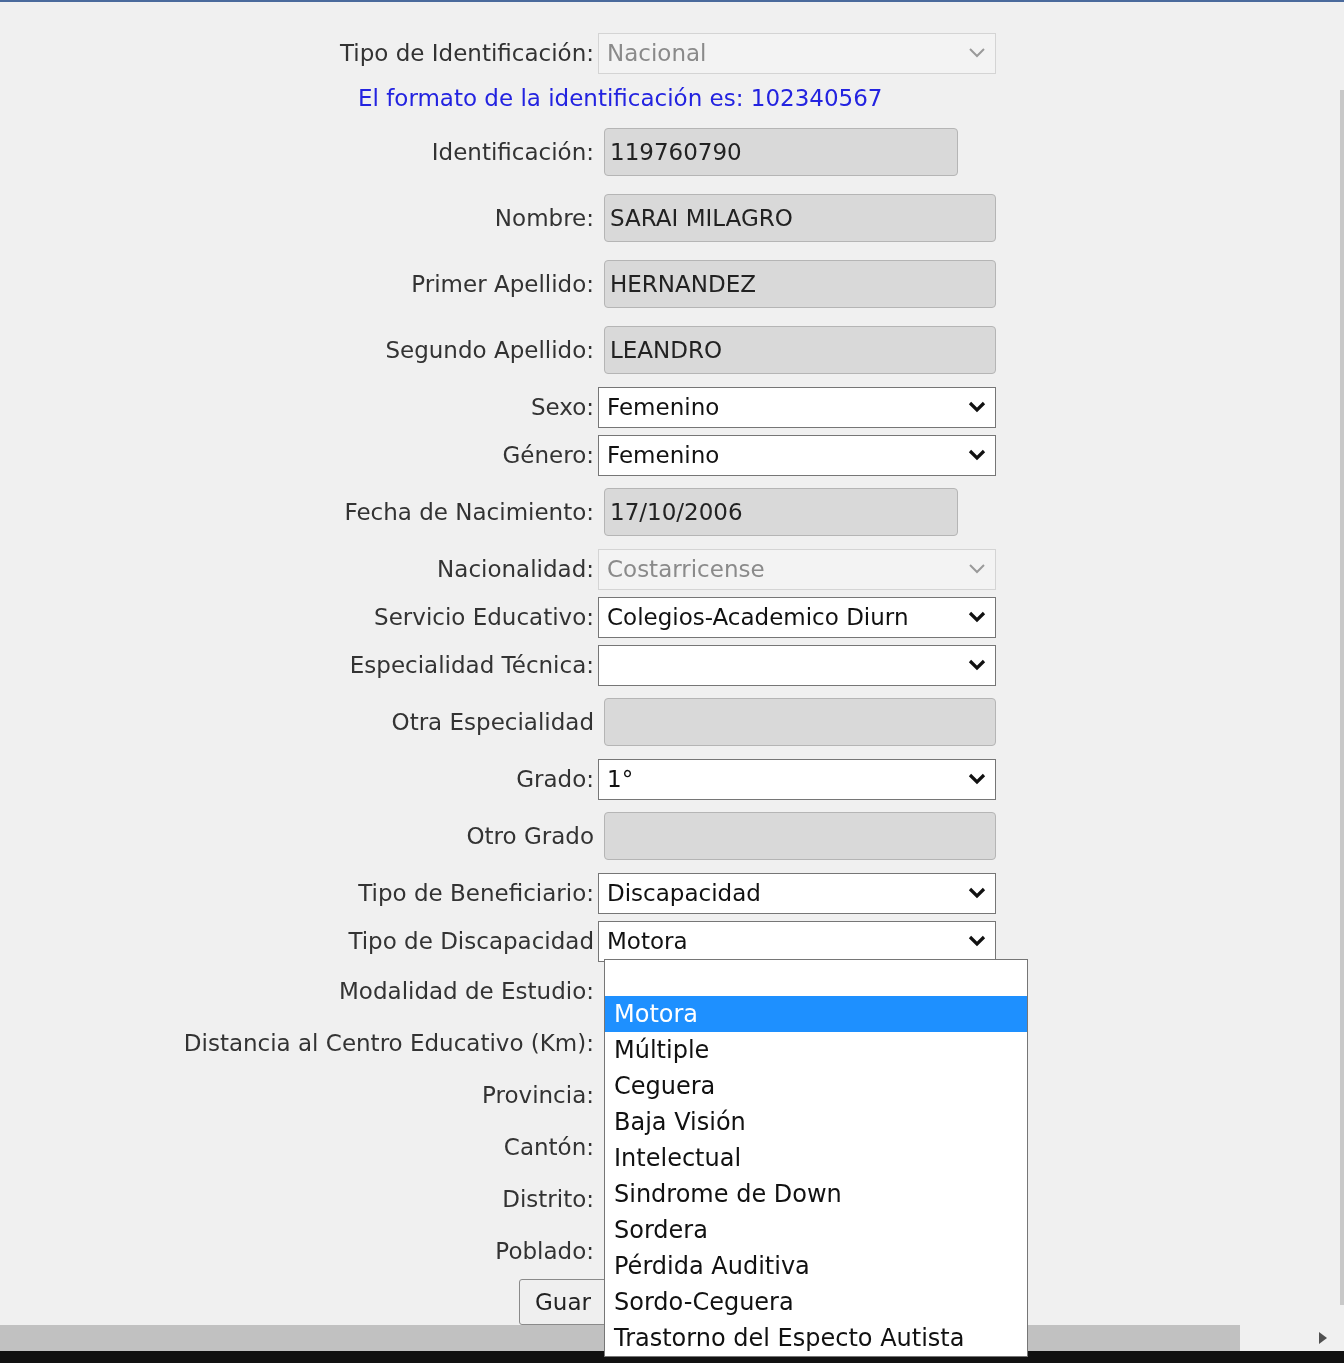 The image size is (1344, 1363). Describe the element at coordinates (781, 152) in the screenshot. I see `input-field: 119760790` at that location.